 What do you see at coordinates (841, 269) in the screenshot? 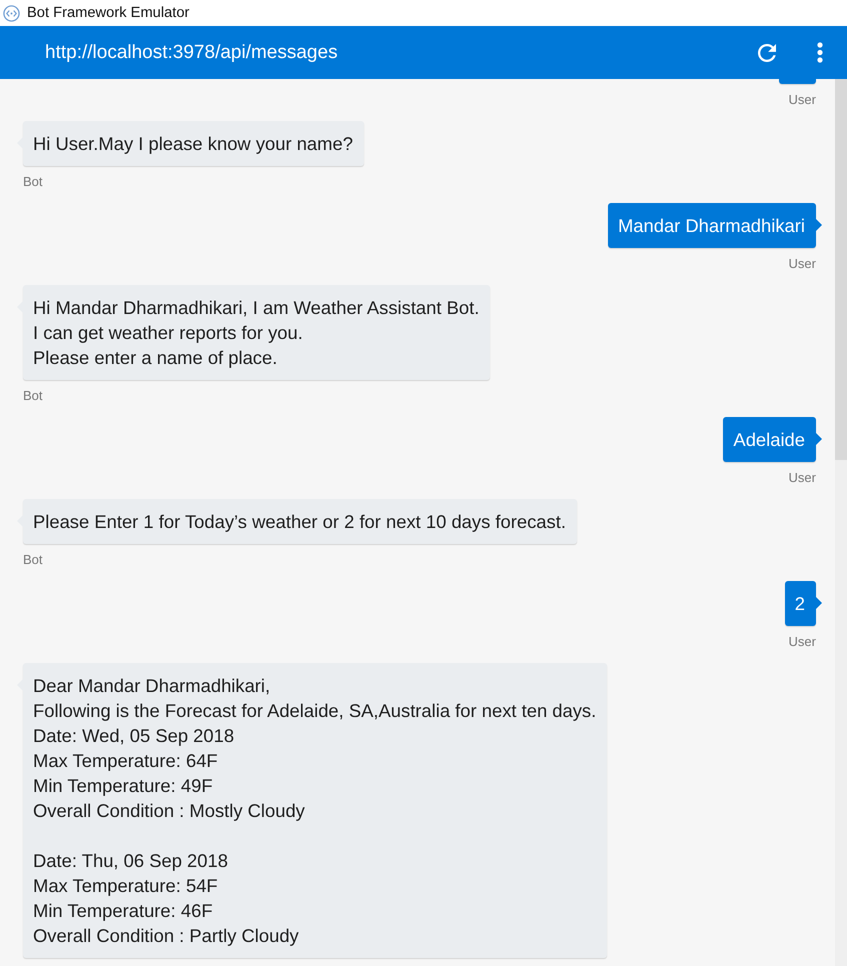
I see `scrollbar-thumb` at bounding box center [841, 269].